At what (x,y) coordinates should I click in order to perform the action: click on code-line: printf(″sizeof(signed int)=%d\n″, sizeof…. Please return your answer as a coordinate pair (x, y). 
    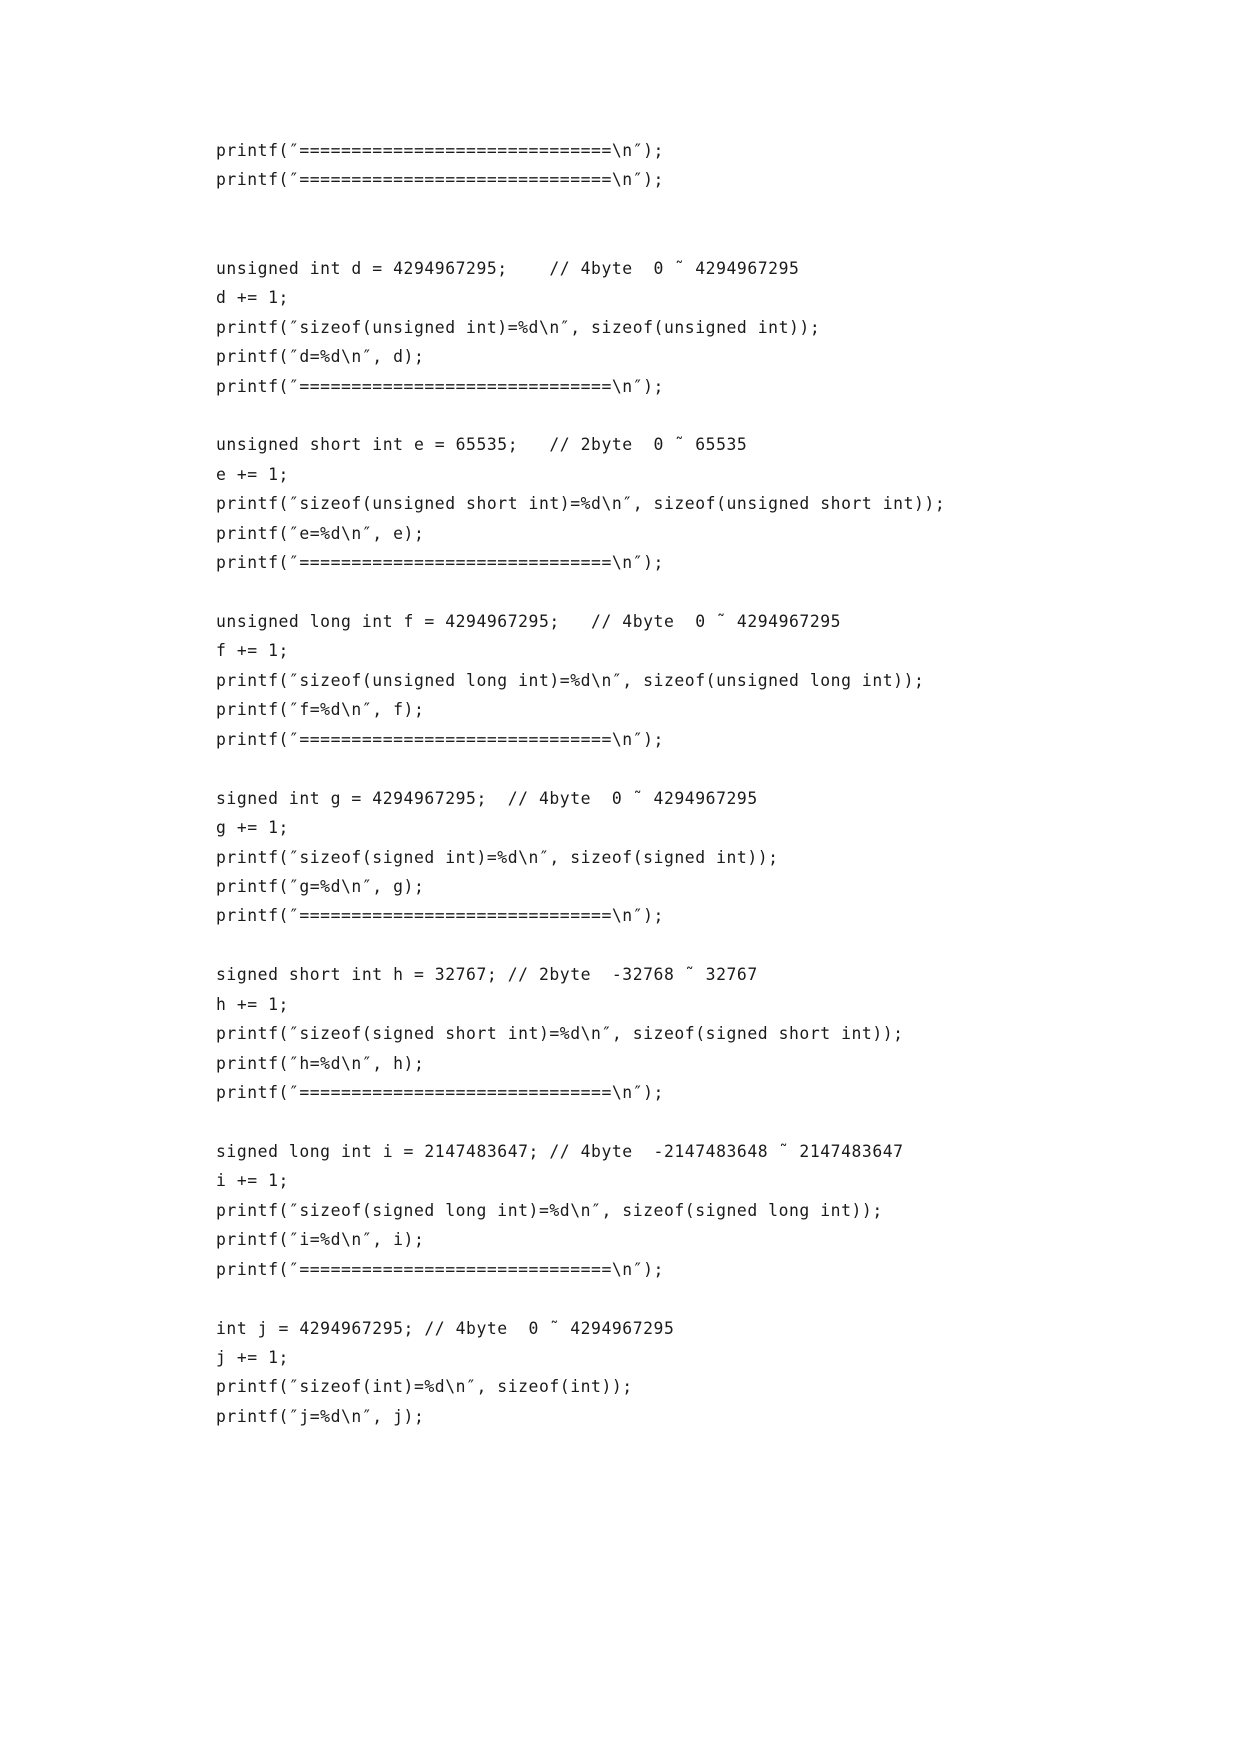
    Looking at the image, I should click on (497, 857).